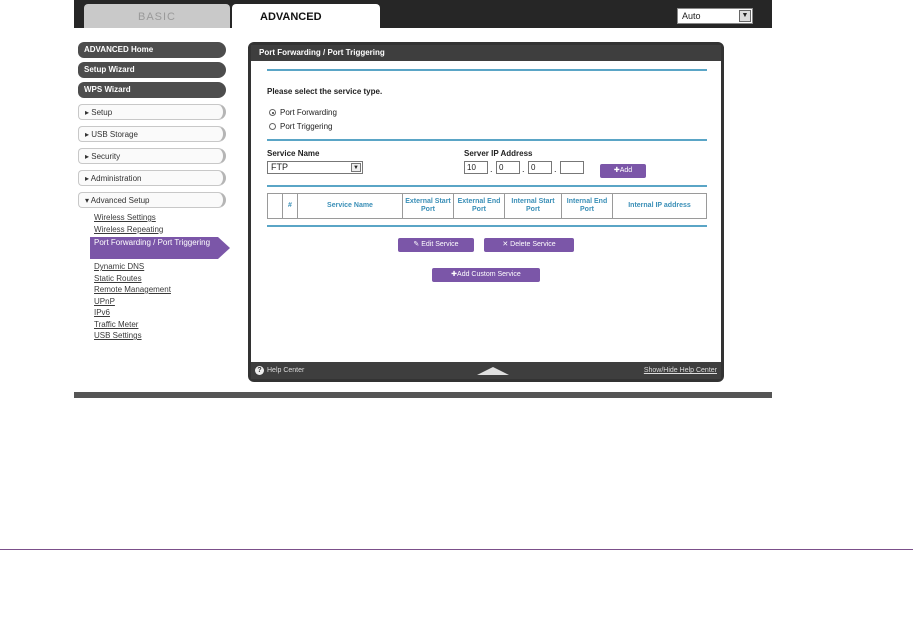 The height and width of the screenshot is (617, 913). What do you see at coordinates (508, 167) in the screenshot?
I see `ip-octet-2: 0` at bounding box center [508, 167].